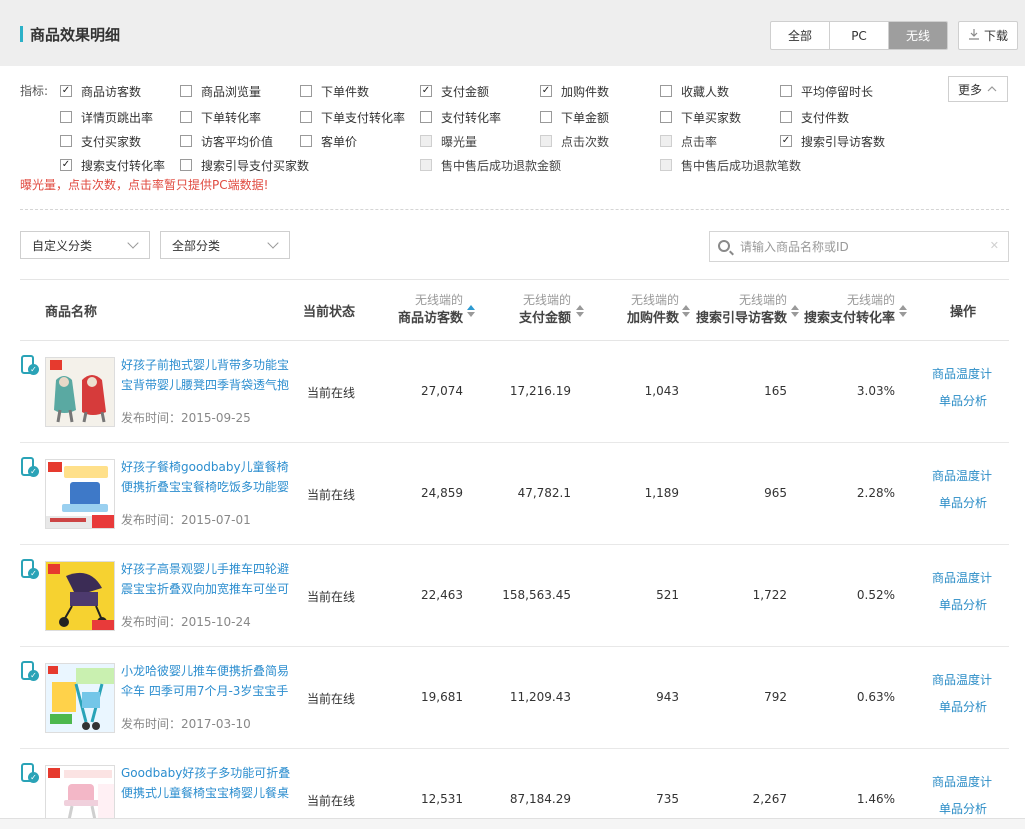 The height and width of the screenshot is (829, 1025). Describe the element at coordinates (814, 117) in the screenshot. I see `indicator-option: 支付件数` at that location.